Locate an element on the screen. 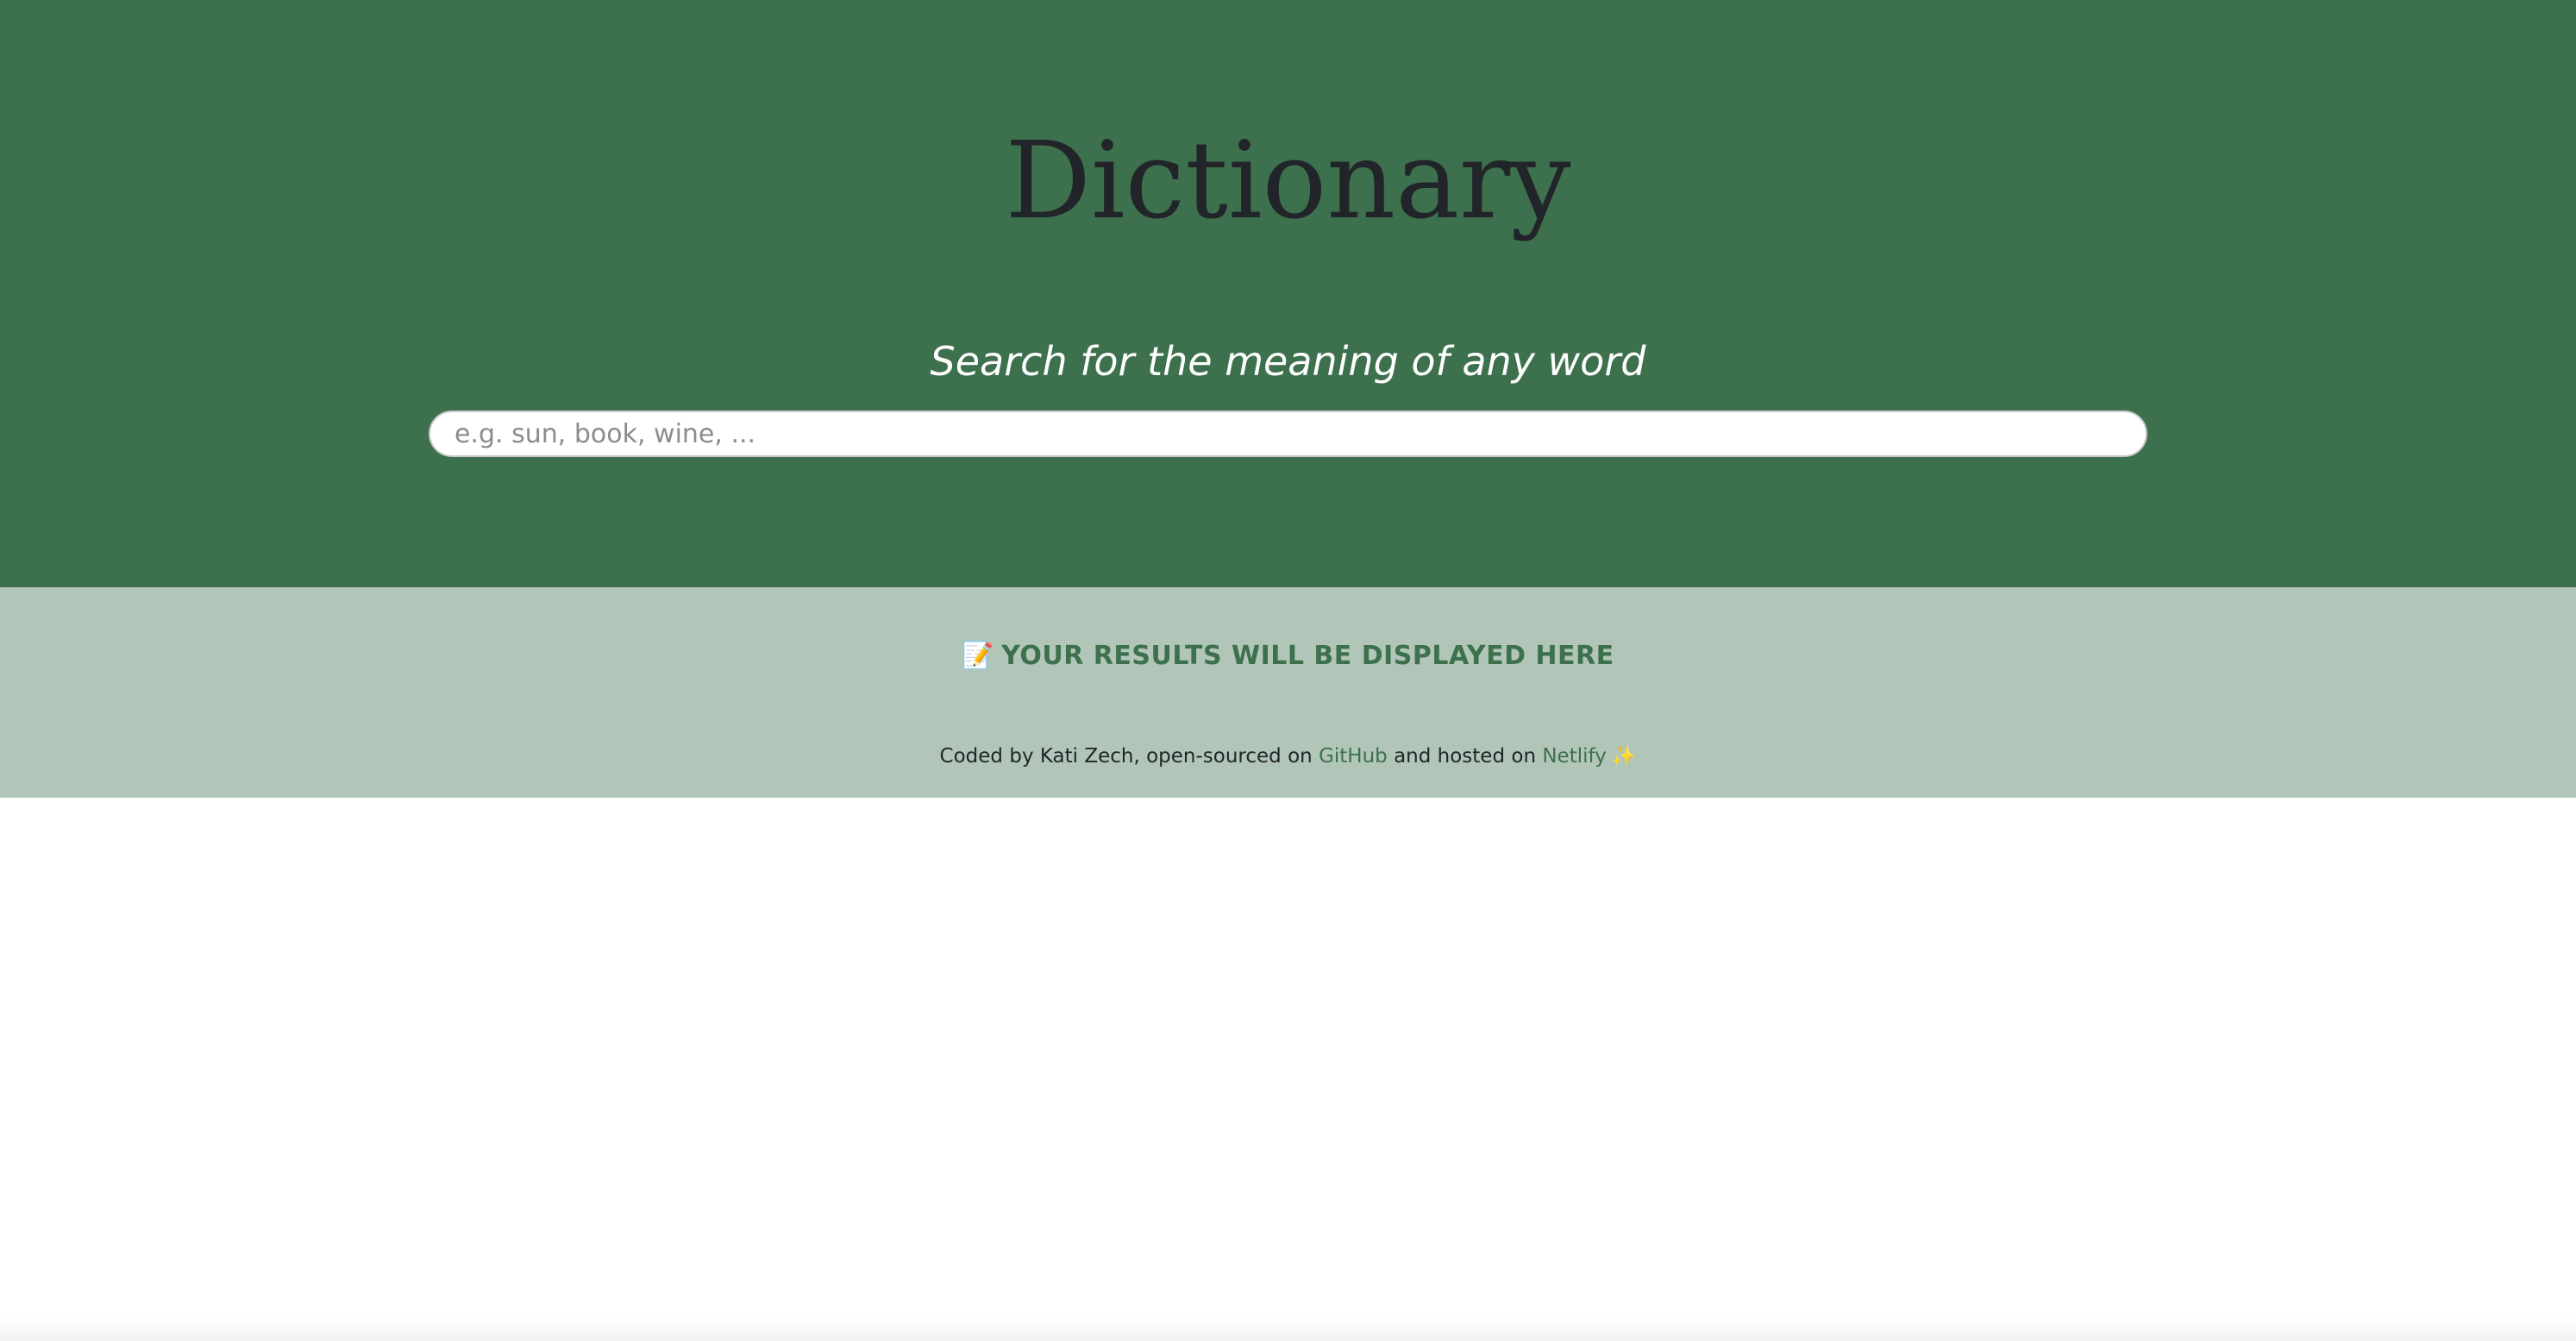 The image size is (2576, 1341). search-prompt: Search for the meaning of any word is located at coordinates (1288, 361).